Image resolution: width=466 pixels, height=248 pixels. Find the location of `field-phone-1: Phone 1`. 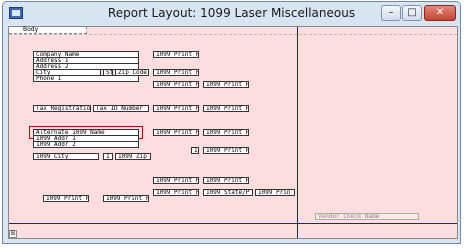

field-phone-1: Phone 1 is located at coordinates (86, 78).